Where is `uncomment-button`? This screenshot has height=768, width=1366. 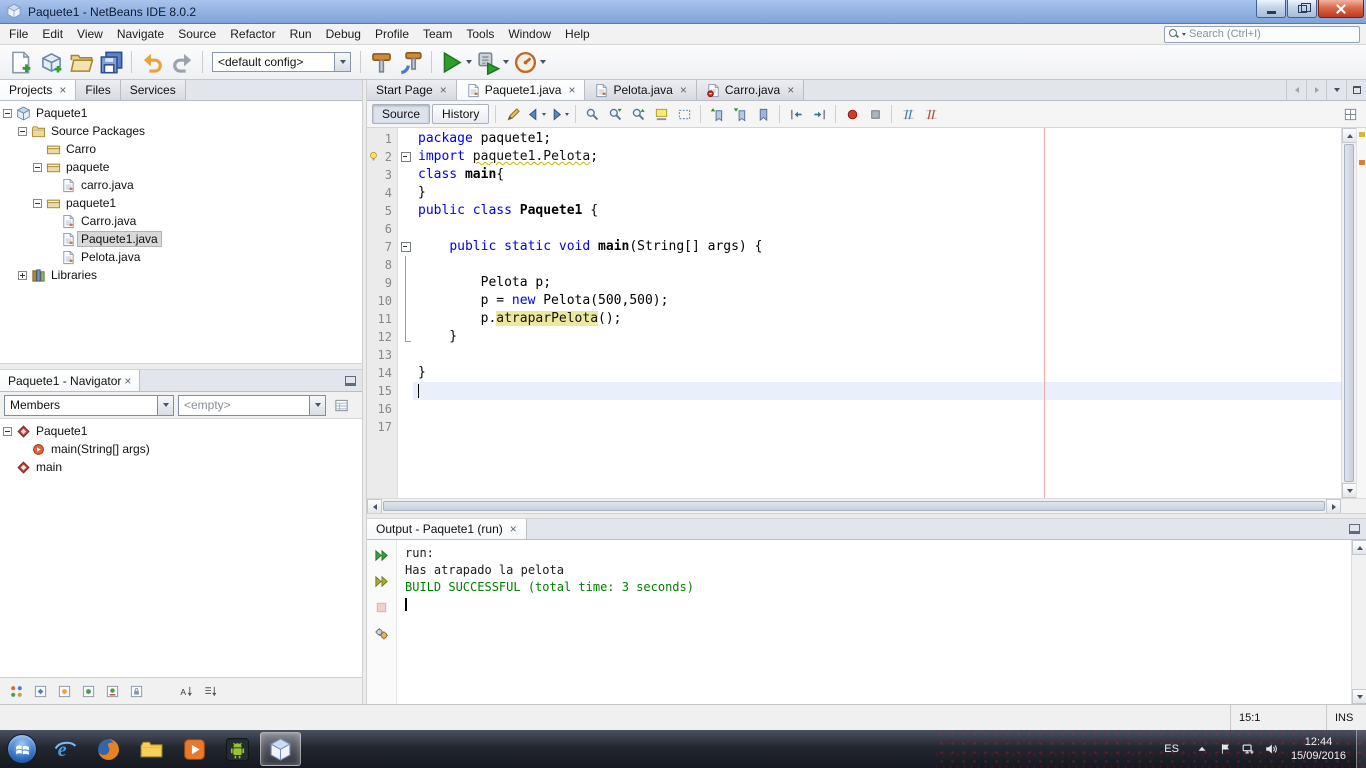
uncomment-button is located at coordinates (931, 114).